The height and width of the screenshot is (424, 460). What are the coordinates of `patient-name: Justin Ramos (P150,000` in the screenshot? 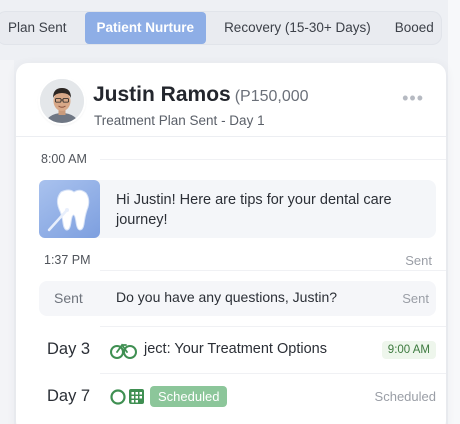 It's located at (201, 94).